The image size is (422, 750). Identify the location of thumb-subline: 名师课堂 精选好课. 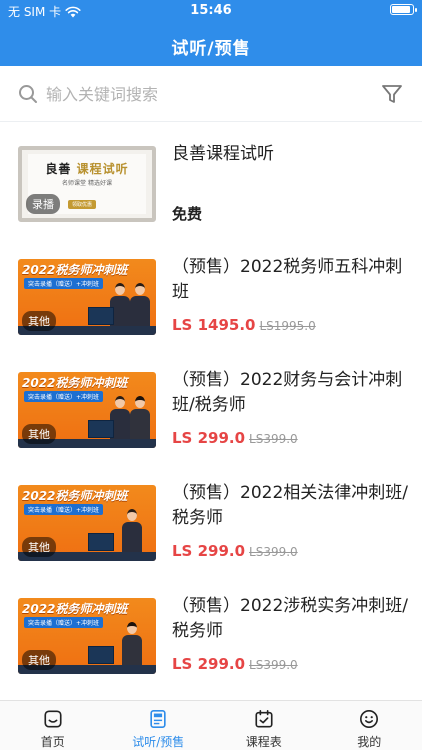
(87, 183).